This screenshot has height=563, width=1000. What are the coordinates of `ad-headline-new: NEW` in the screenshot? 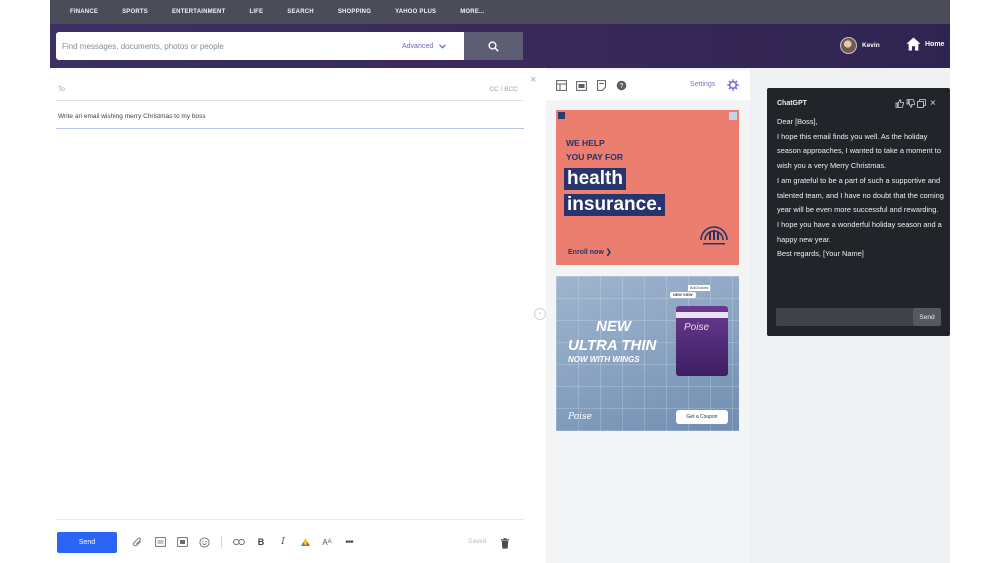 It's located at (613, 326).